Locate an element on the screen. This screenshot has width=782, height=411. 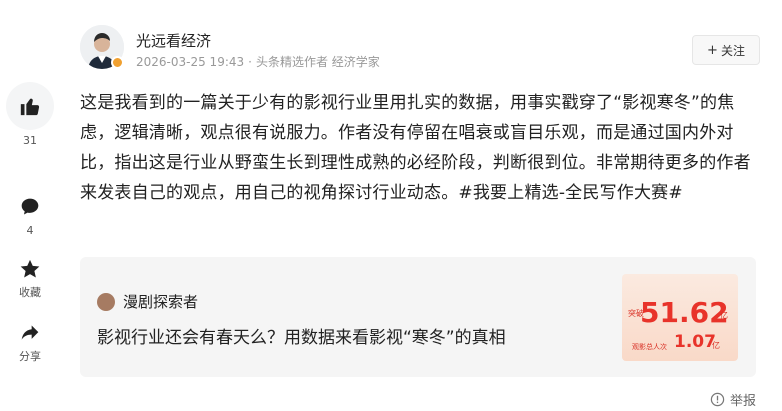
star-icon is located at coordinates (30, 269).